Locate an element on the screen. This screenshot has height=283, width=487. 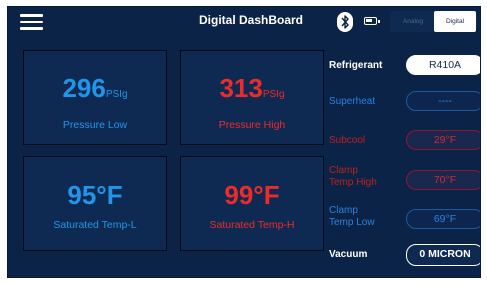
hamburger-menu-icon is located at coordinates (31, 22).